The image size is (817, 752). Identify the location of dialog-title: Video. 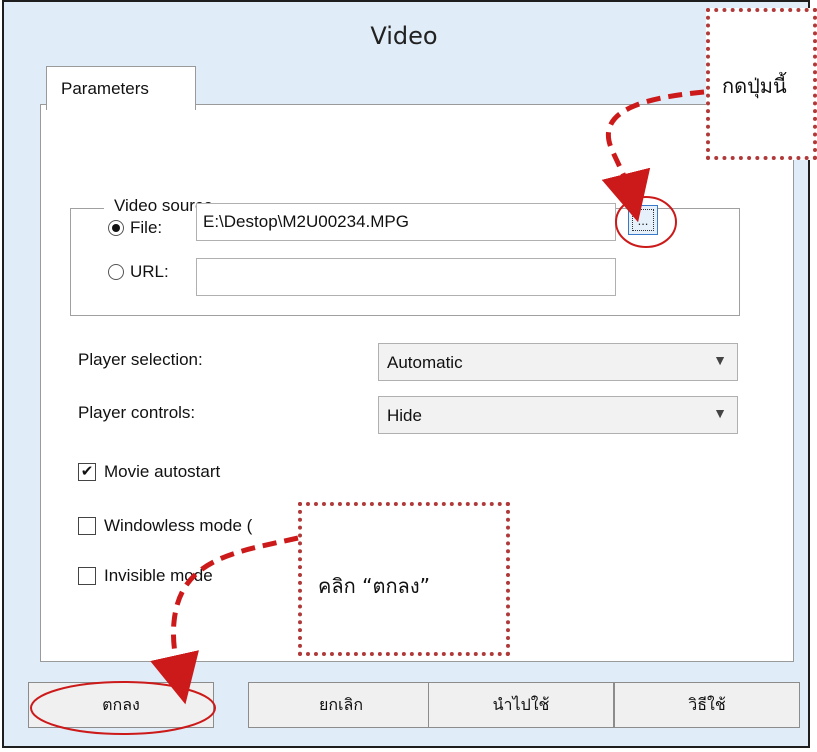
(404, 36).